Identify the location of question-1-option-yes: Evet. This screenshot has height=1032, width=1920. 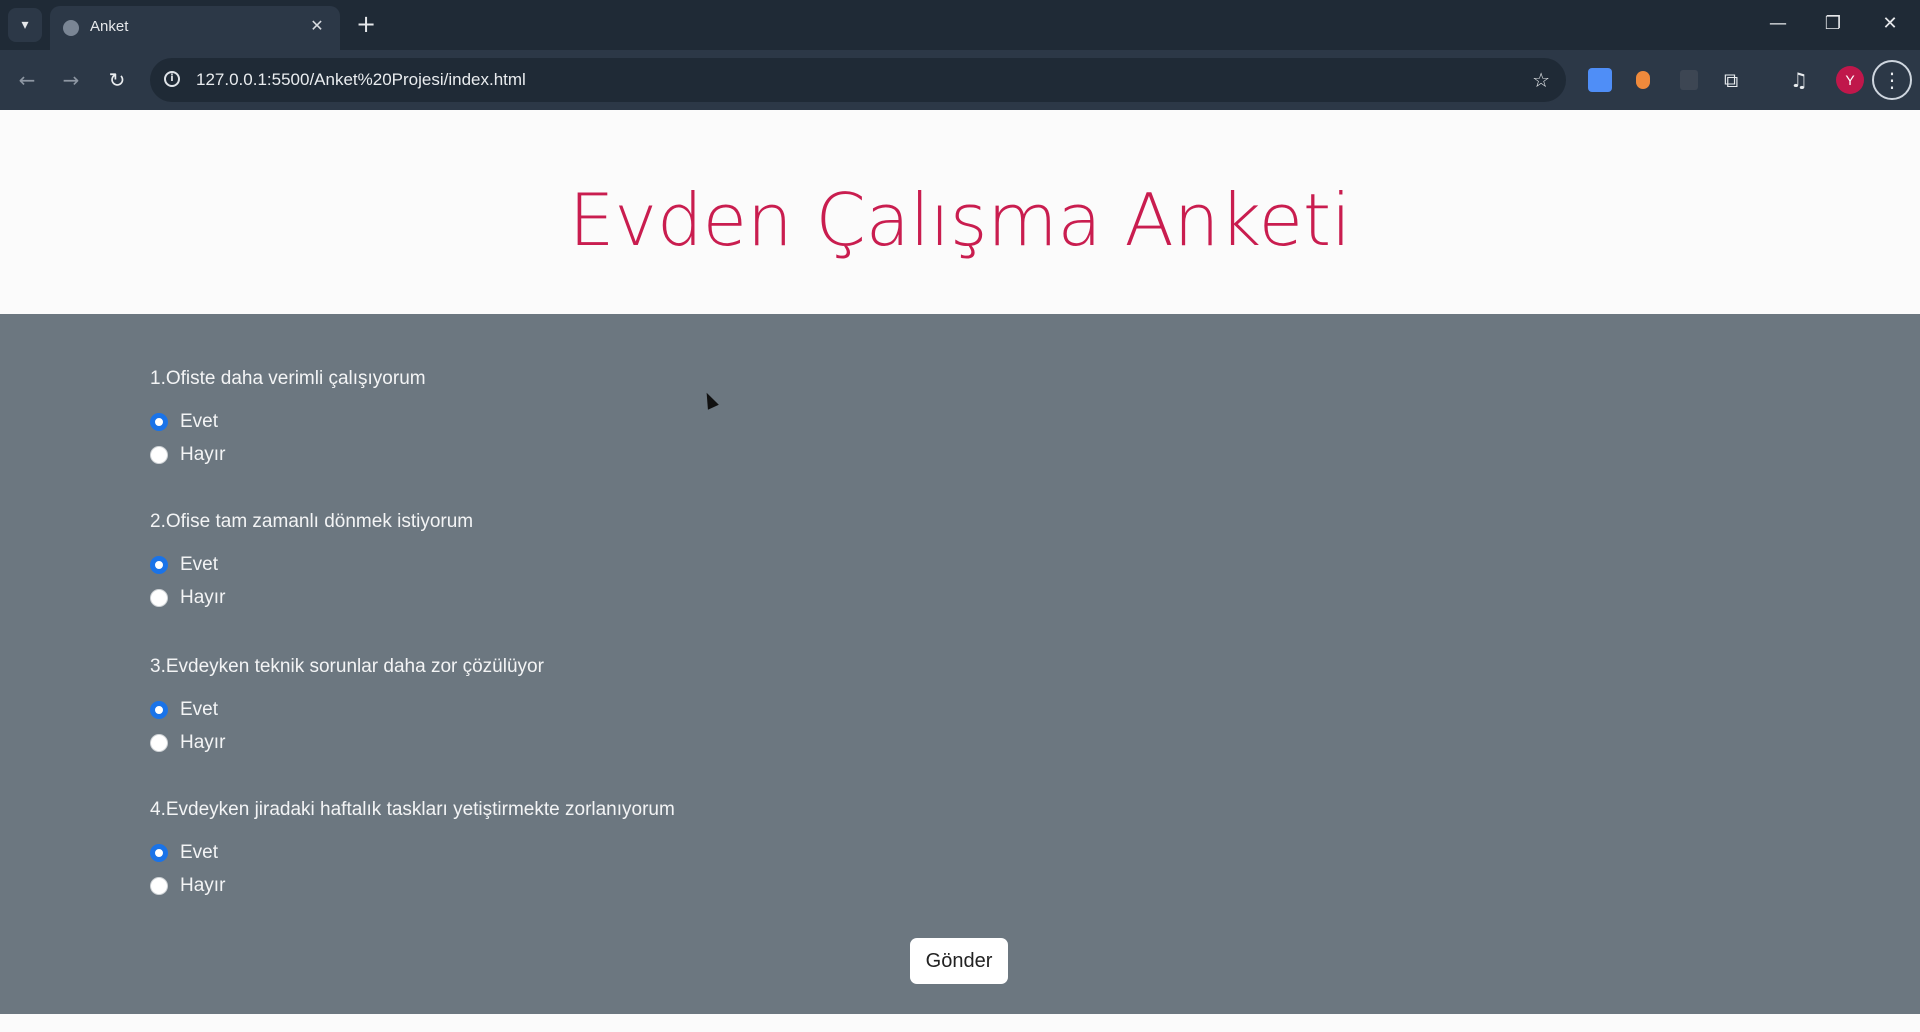
(184, 422).